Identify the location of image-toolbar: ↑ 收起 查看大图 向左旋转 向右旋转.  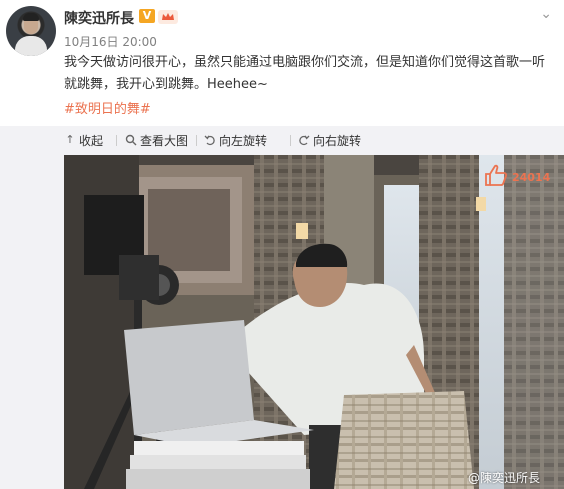
(314, 140).